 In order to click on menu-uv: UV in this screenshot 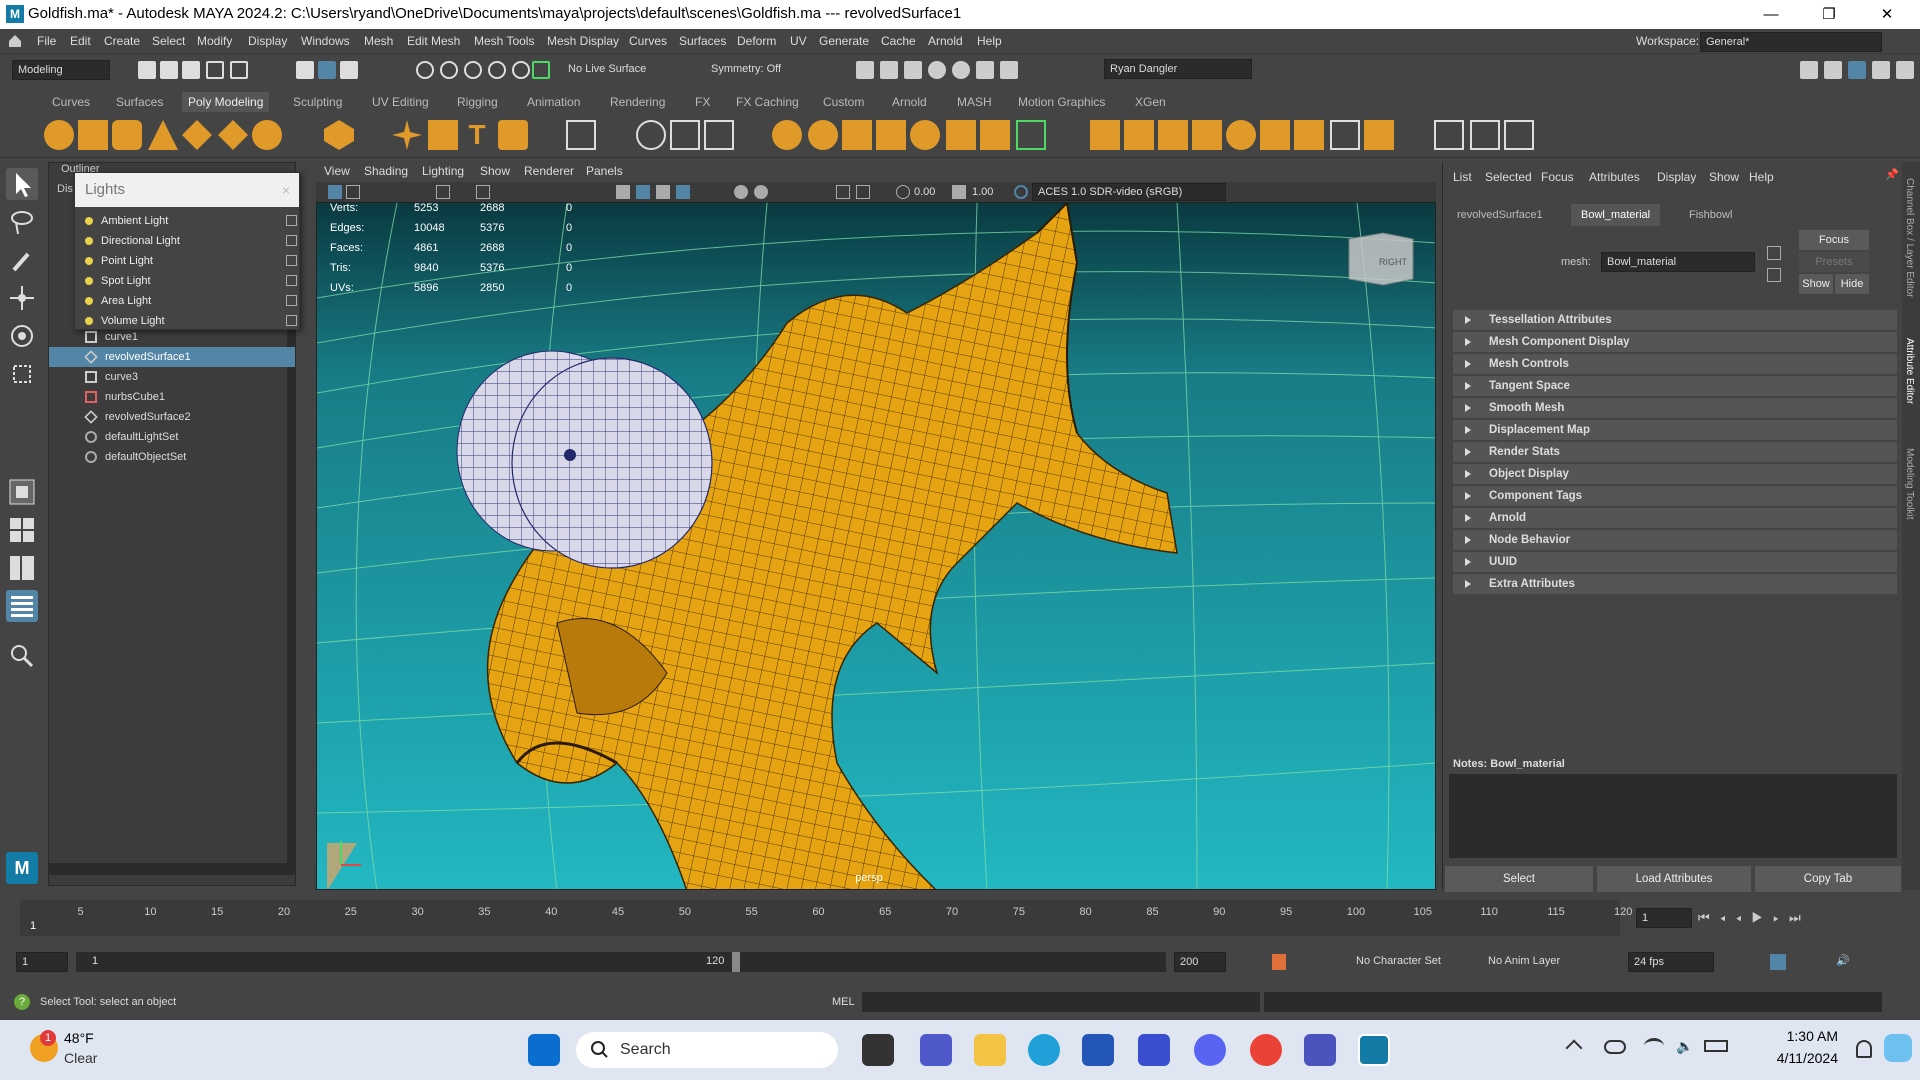, I will do `click(798, 41)`.